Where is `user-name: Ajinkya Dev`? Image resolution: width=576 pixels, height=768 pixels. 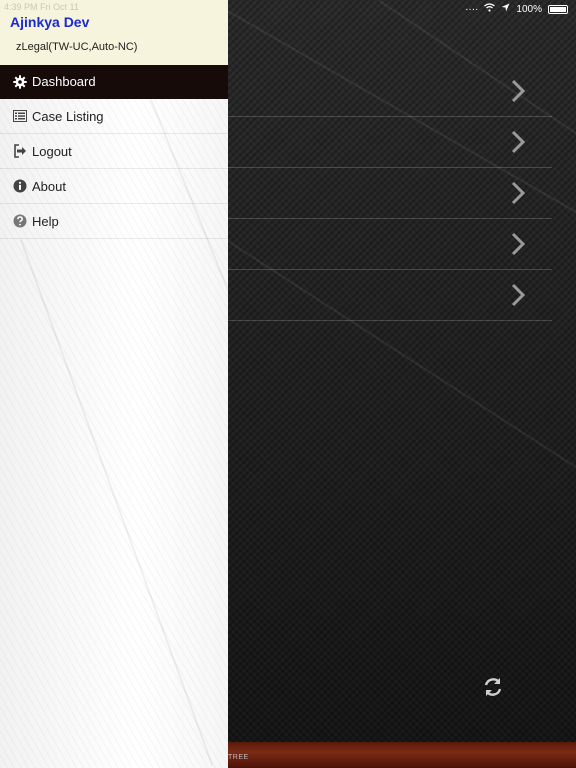 user-name: Ajinkya Dev is located at coordinates (50, 22).